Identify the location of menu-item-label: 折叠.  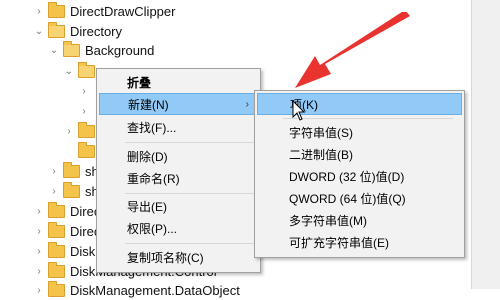
(139, 82).